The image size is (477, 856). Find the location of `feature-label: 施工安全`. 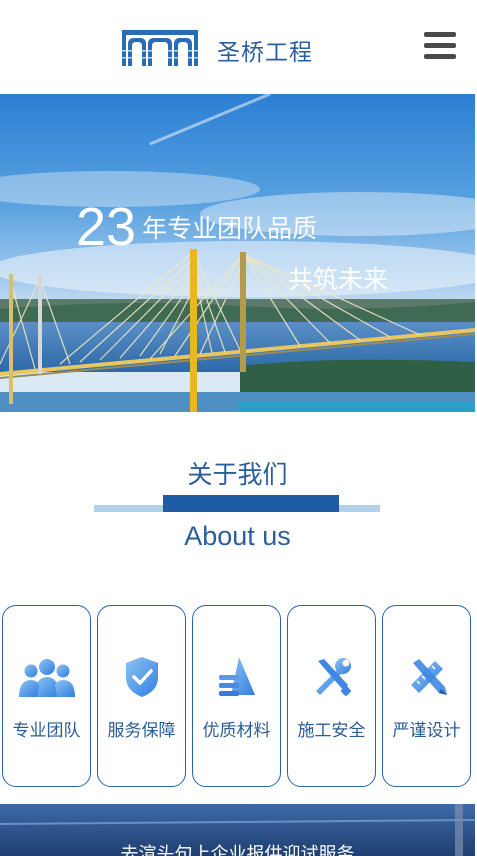

feature-label: 施工安全 is located at coordinates (331, 731).